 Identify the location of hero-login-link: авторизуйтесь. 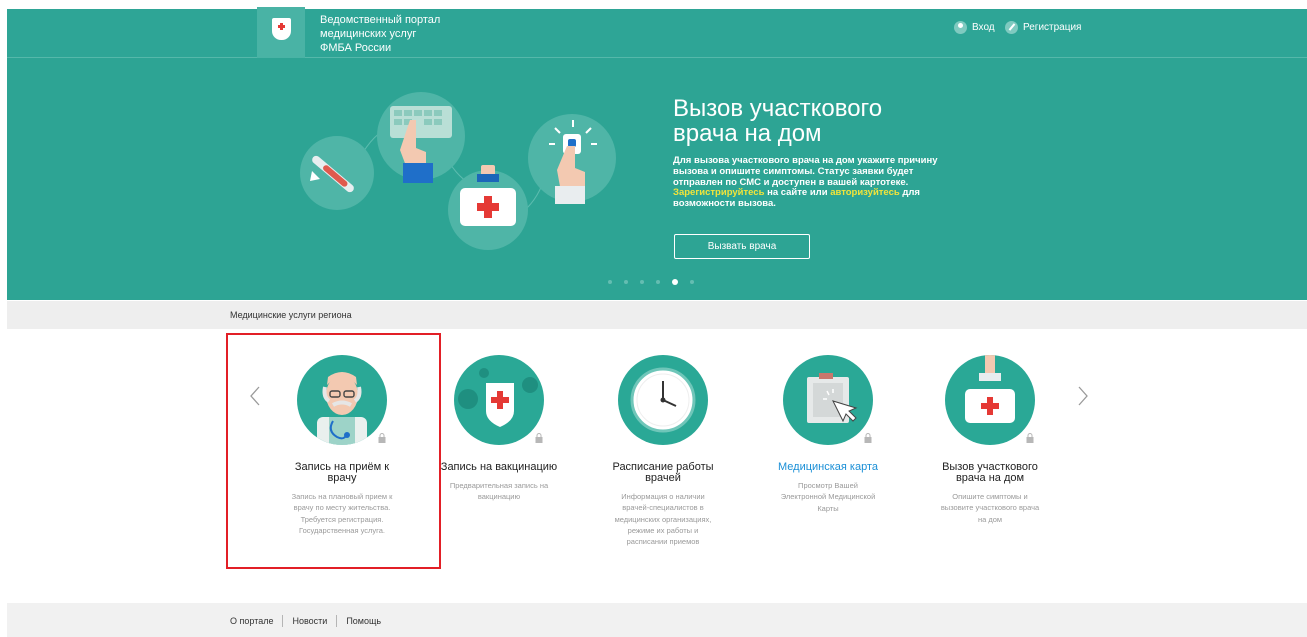
(865, 192).